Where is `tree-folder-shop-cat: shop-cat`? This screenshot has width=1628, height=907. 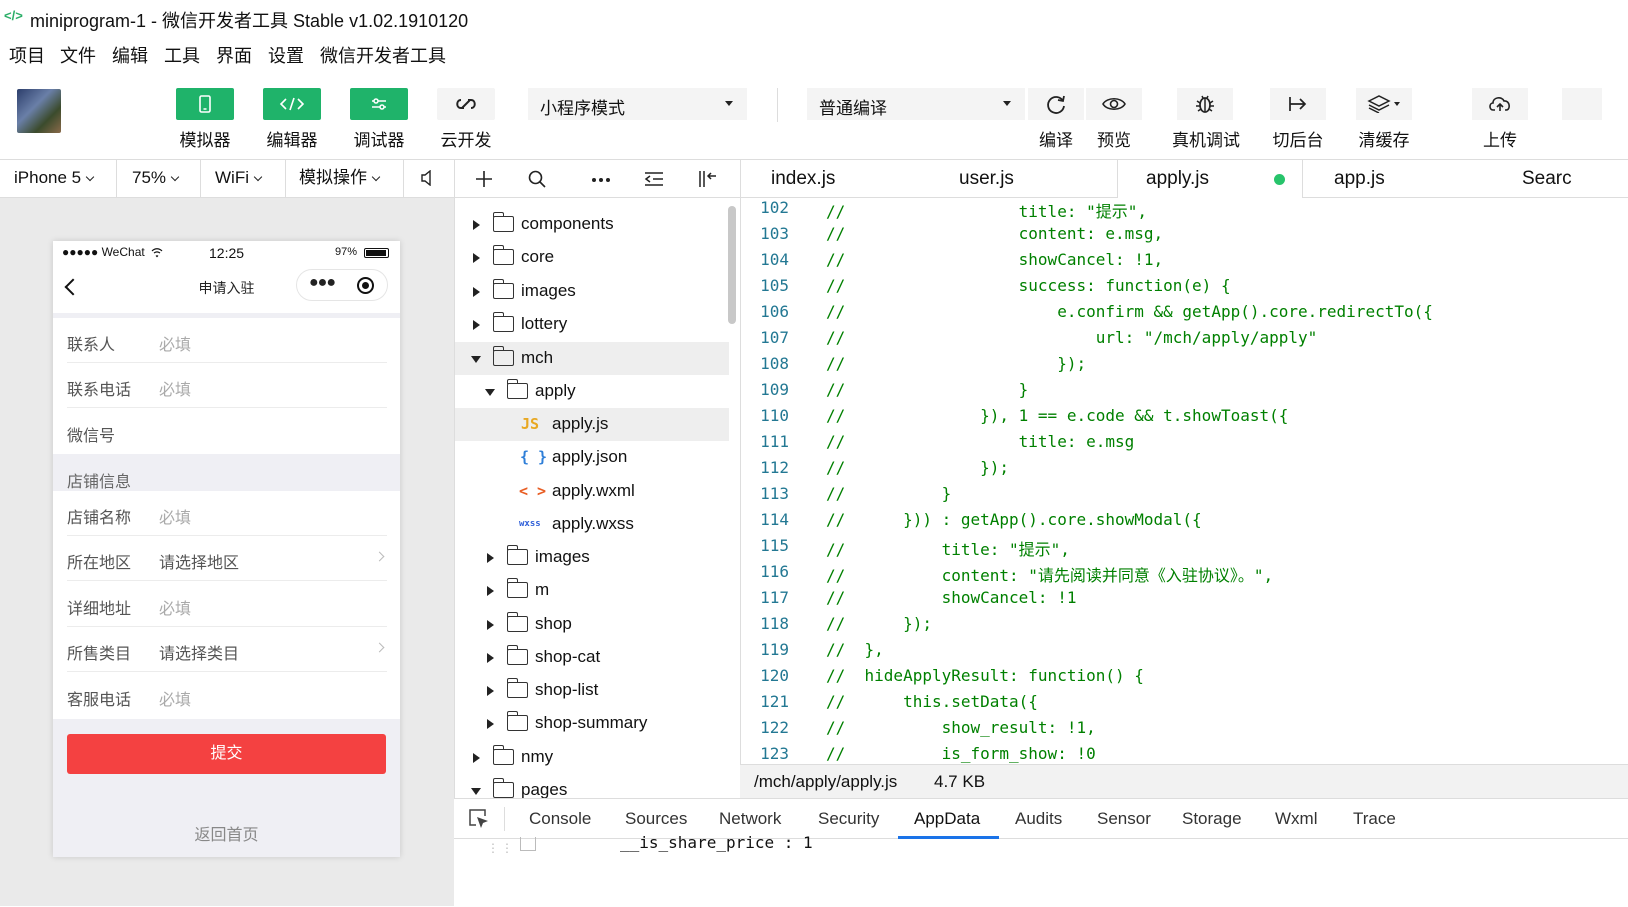 tree-folder-shop-cat: shop-cat is located at coordinates (592, 657).